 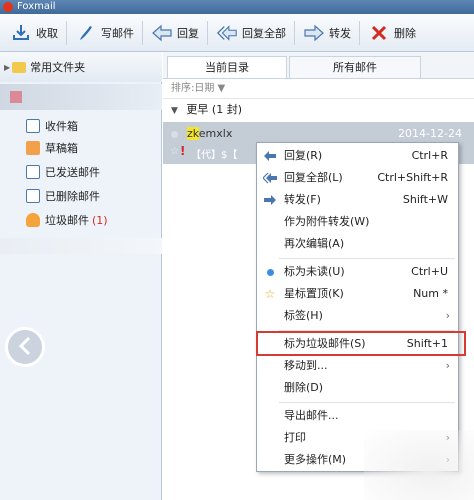 I want to click on sidebar-item-label: 收件箱, so click(x=61, y=126).